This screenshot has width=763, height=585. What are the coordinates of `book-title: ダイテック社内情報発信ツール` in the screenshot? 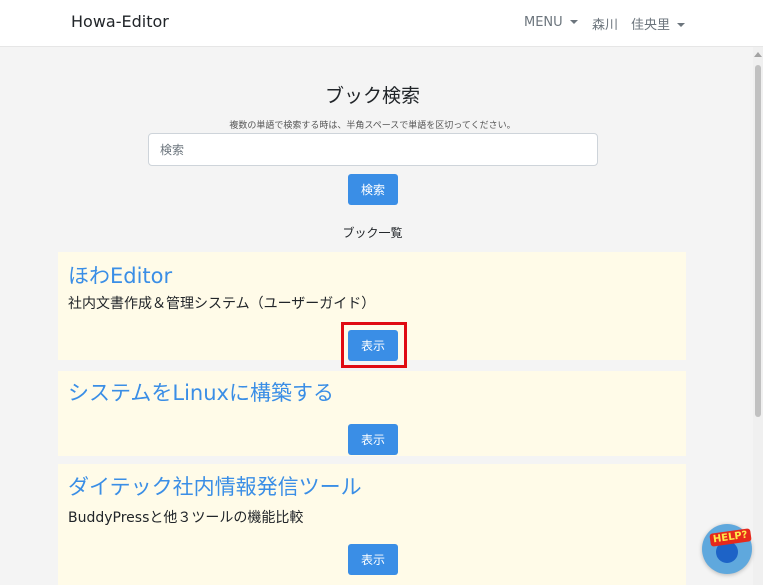 It's located at (215, 486).